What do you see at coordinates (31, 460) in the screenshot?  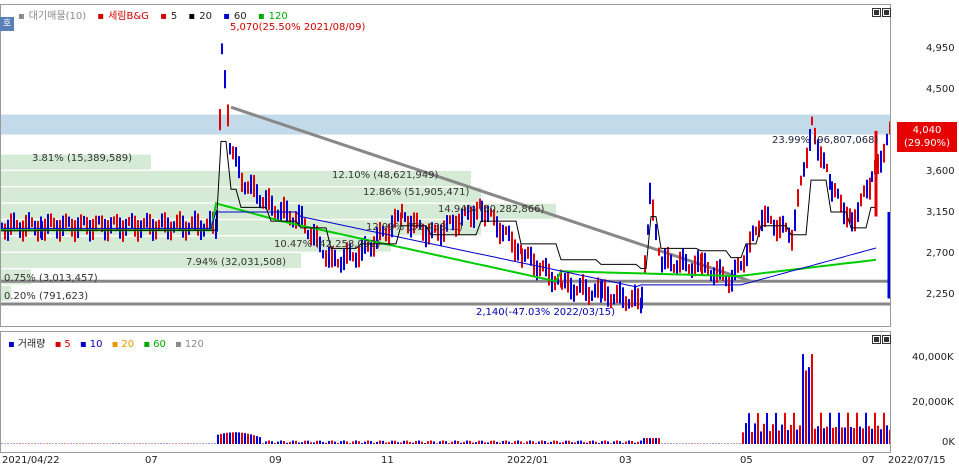 I see `date-axis-label: 2021/04/22` at bounding box center [31, 460].